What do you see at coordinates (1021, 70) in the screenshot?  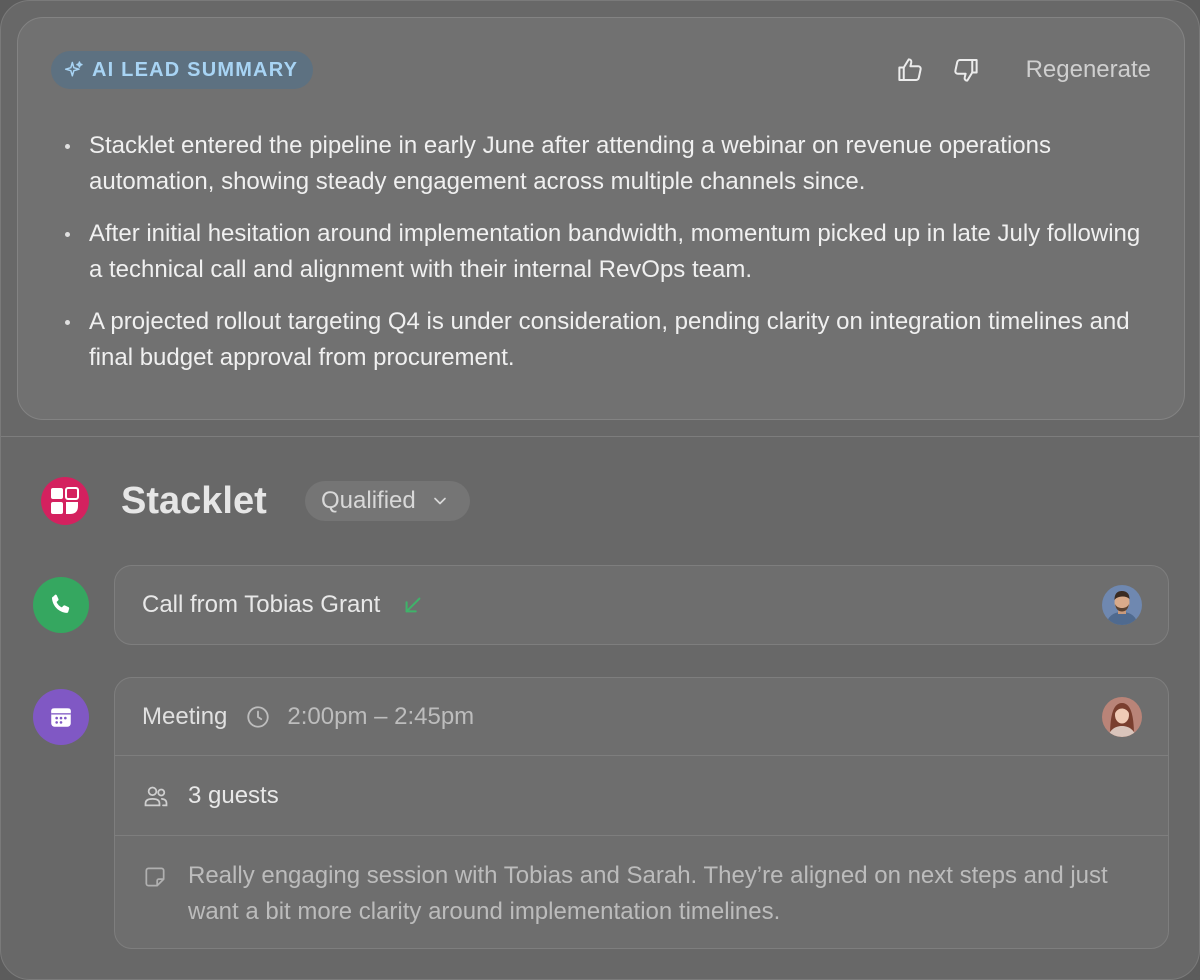 I see `summary-actions: Regenerate` at bounding box center [1021, 70].